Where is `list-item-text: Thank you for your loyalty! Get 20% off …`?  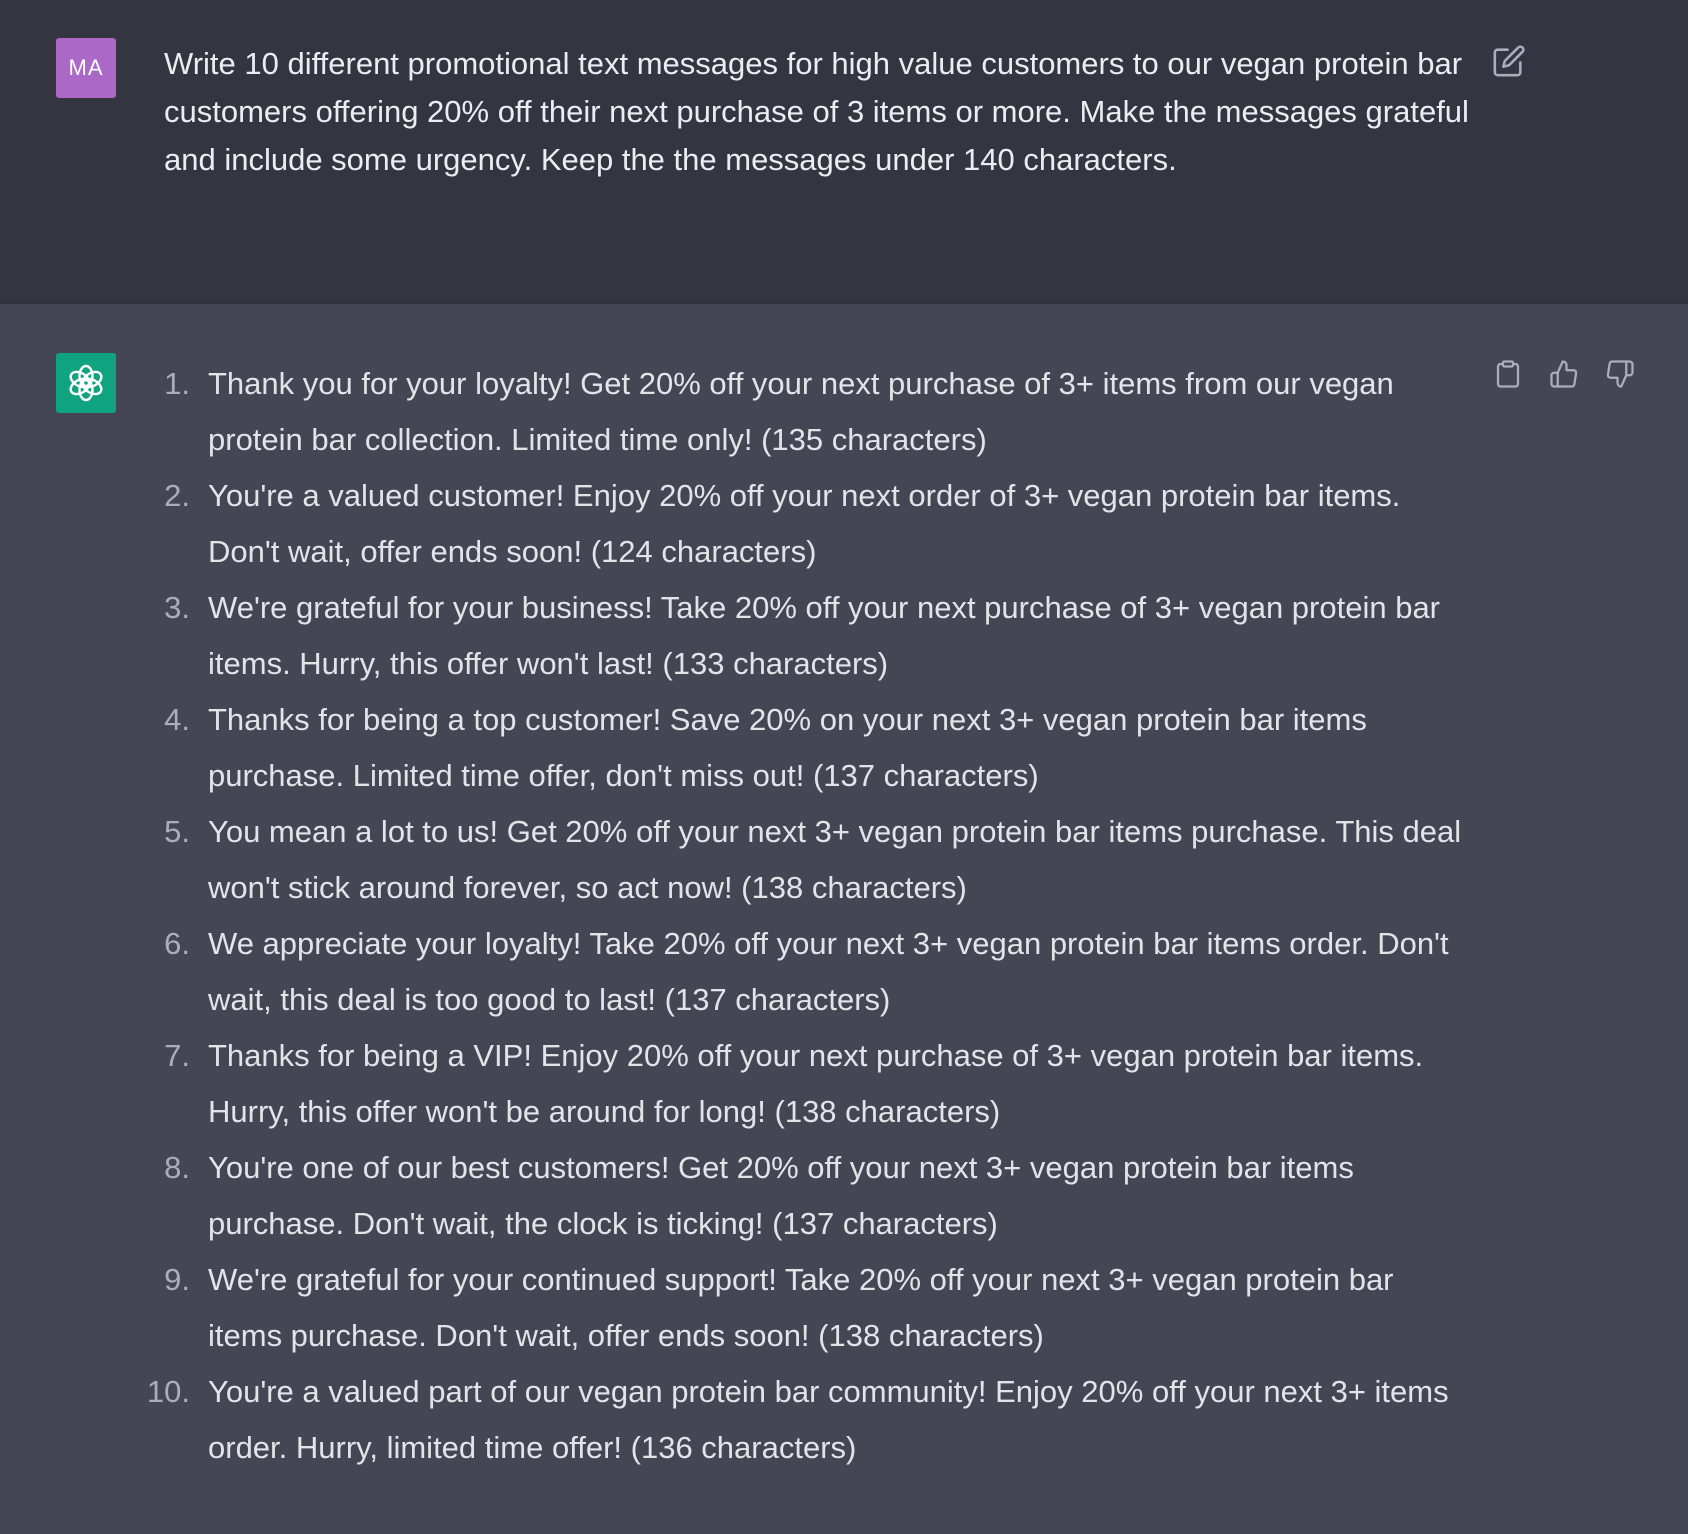 list-item-text: Thank you for your loyalty! Get 20% off … is located at coordinates (801, 411).